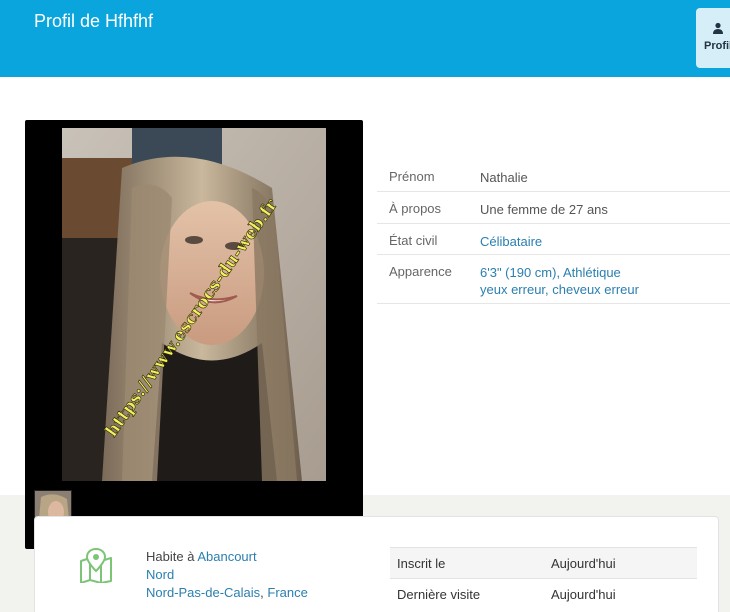 The image size is (730, 612). I want to click on stat-row-registered: Inscrit le Aujourd'hui, so click(543, 562).